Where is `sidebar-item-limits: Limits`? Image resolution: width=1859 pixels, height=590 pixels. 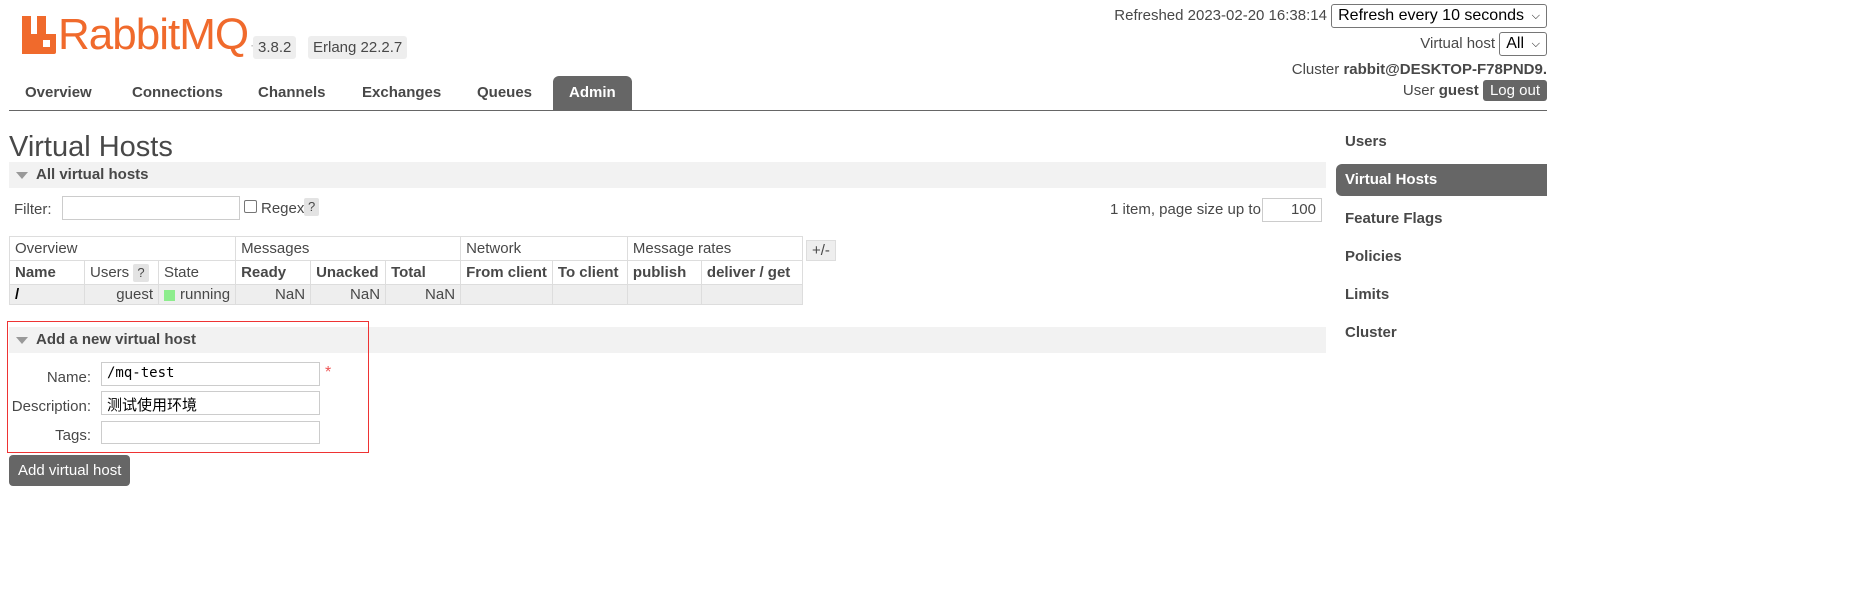 sidebar-item-limits: Limits is located at coordinates (1441, 295).